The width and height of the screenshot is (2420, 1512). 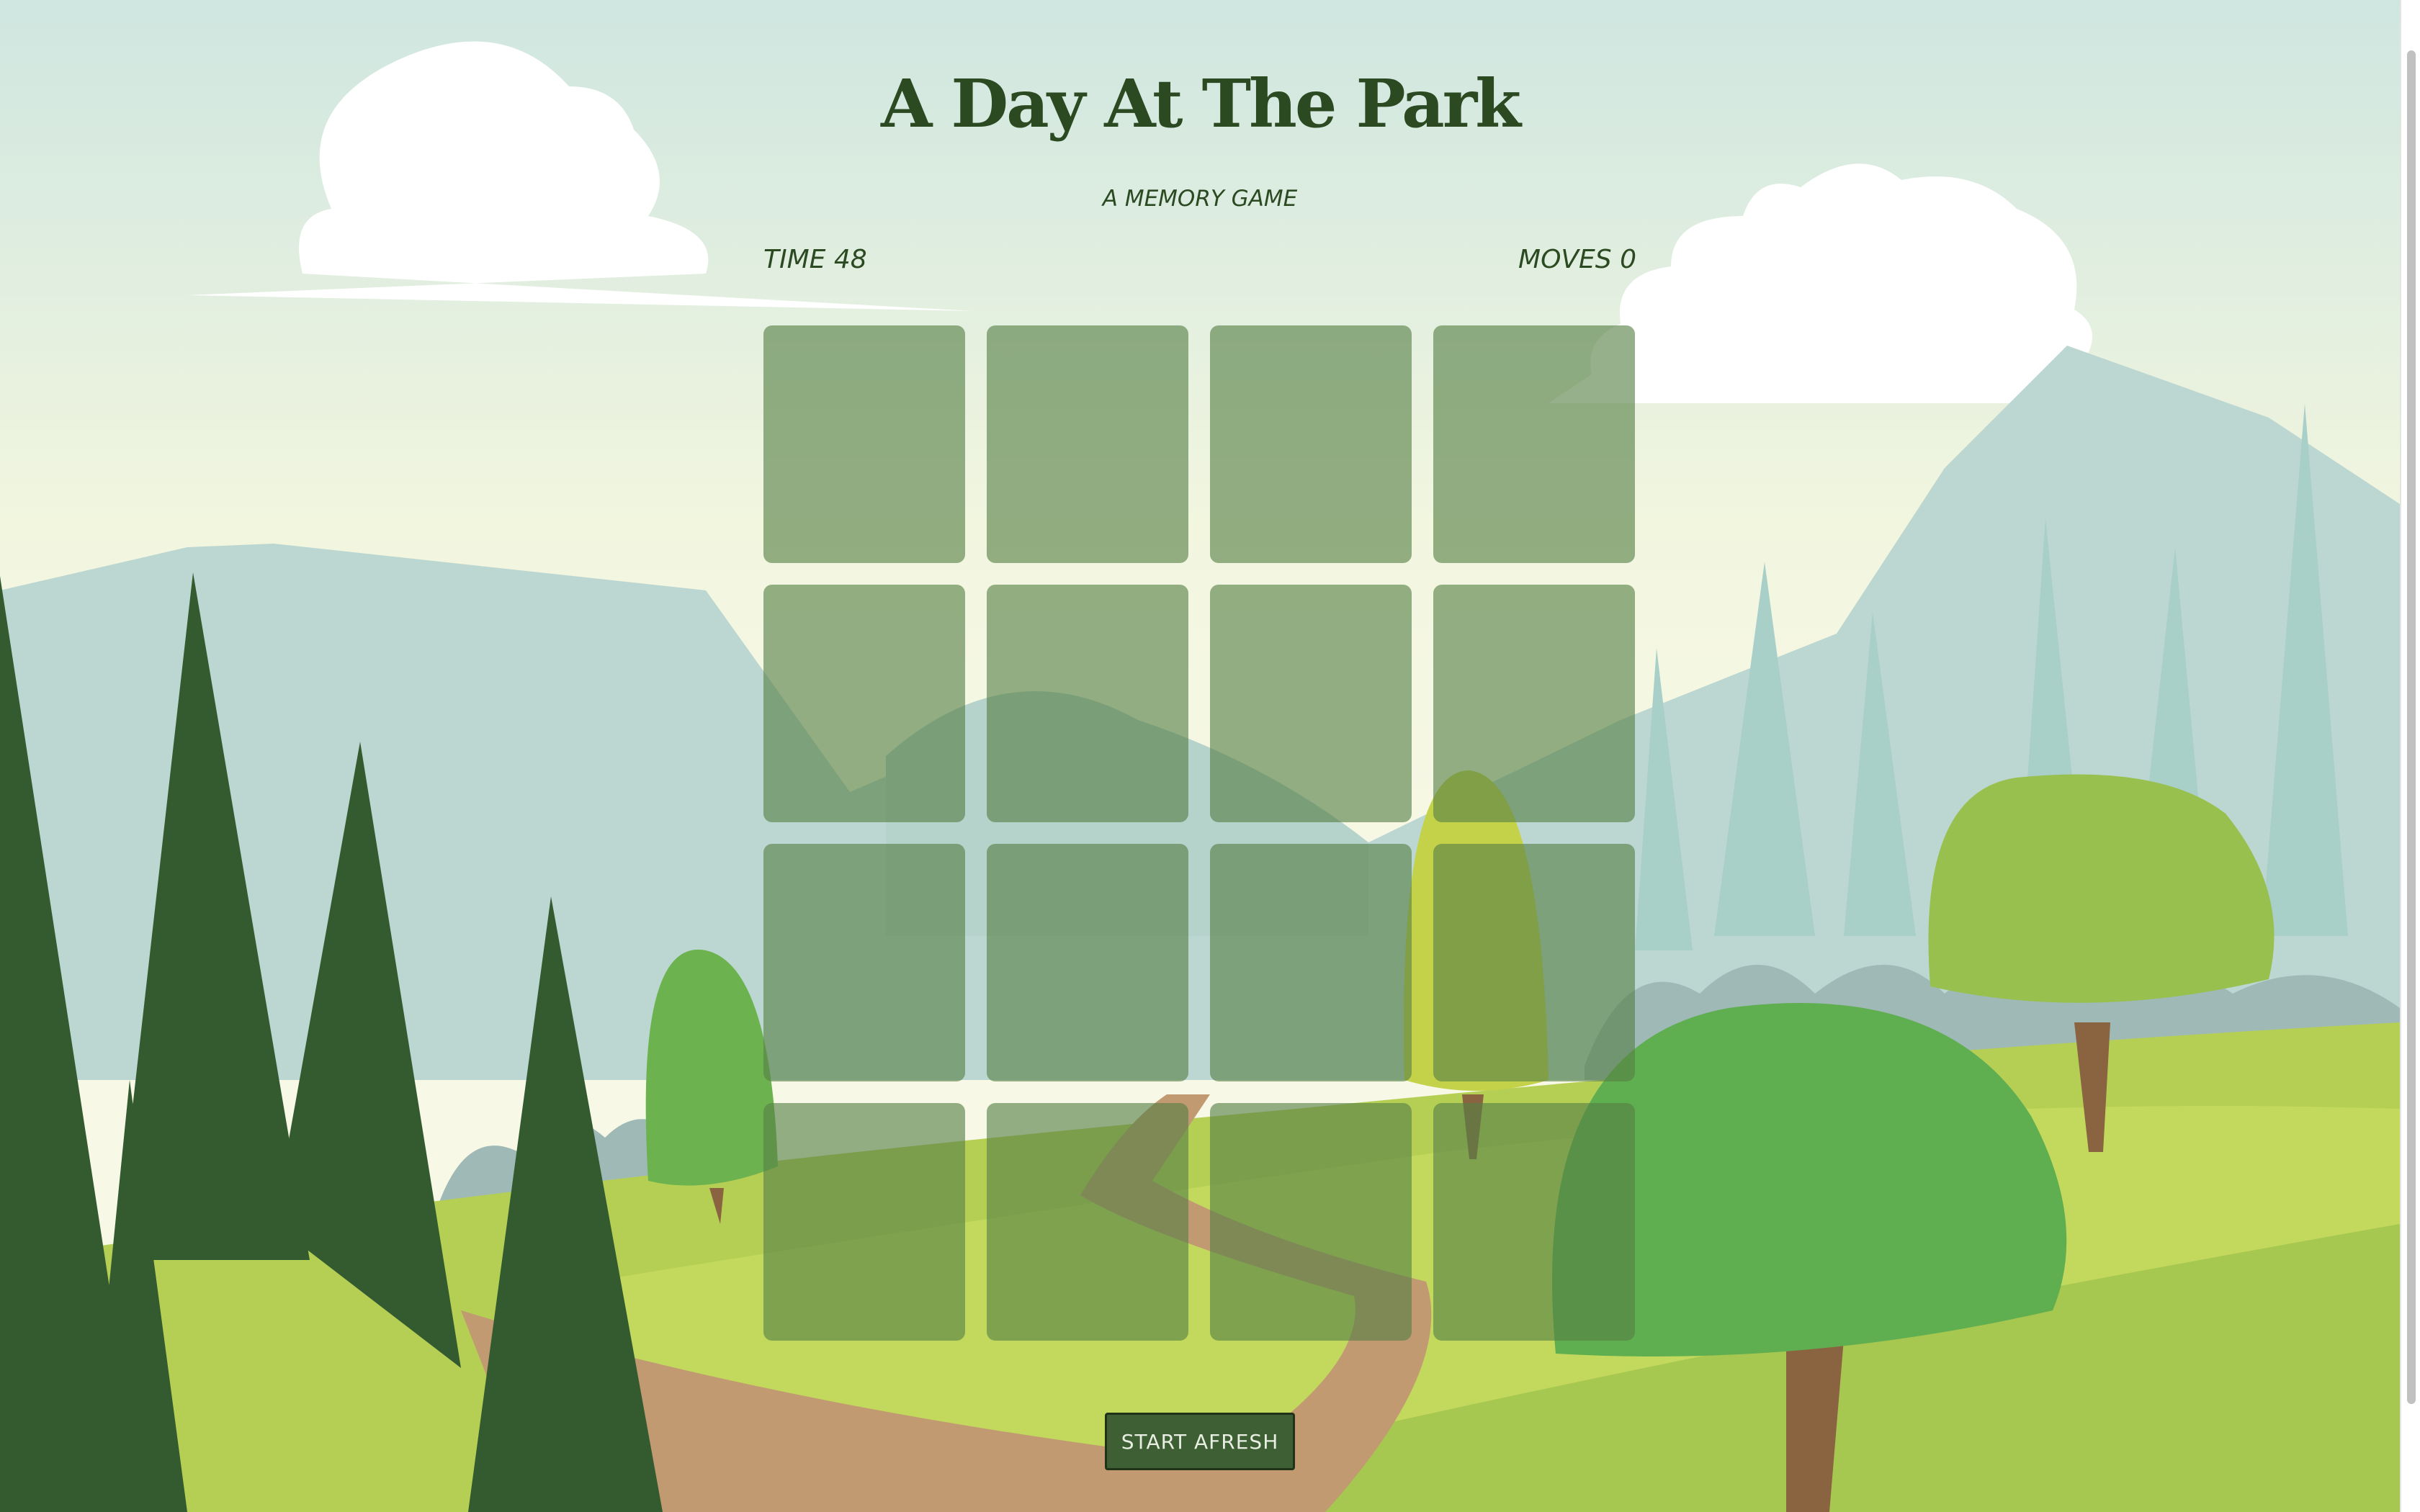 I want to click on restart-button: START AFRESH, so click(x=1200, y=1441).